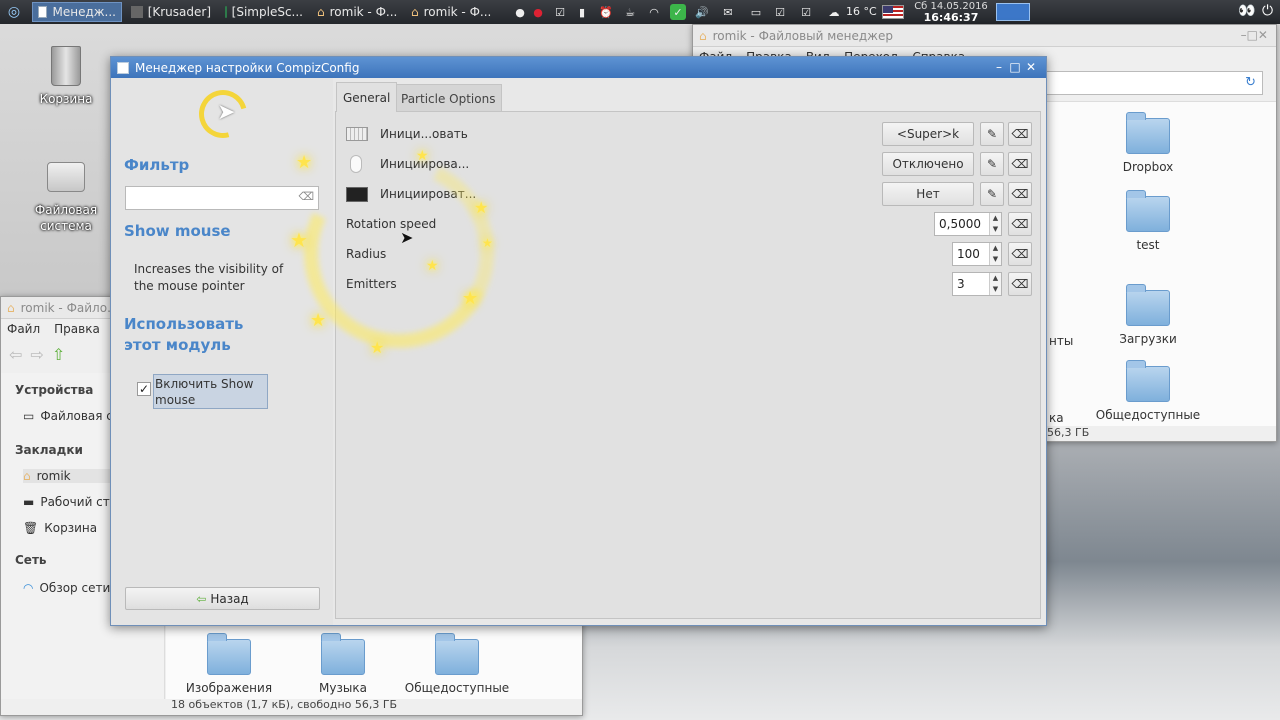  I want to click on setting-row-initiate-edge: Инициироват... Нет ✎ ⌫, so click(689, 194).